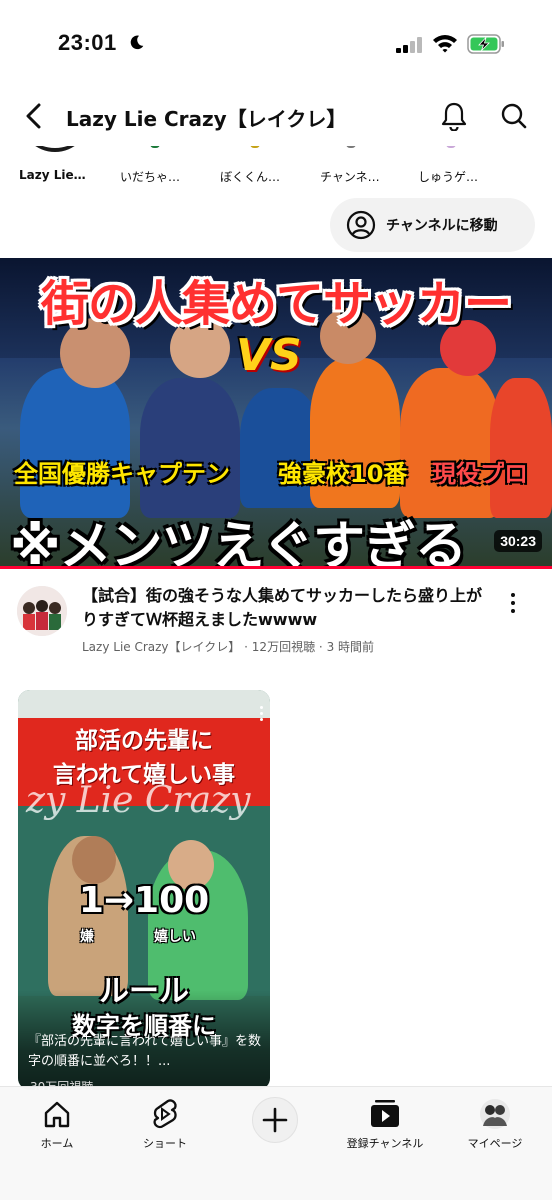 This screenshot has width=552, height=1200. I want to click on plus-icon, so click(275, 1120).